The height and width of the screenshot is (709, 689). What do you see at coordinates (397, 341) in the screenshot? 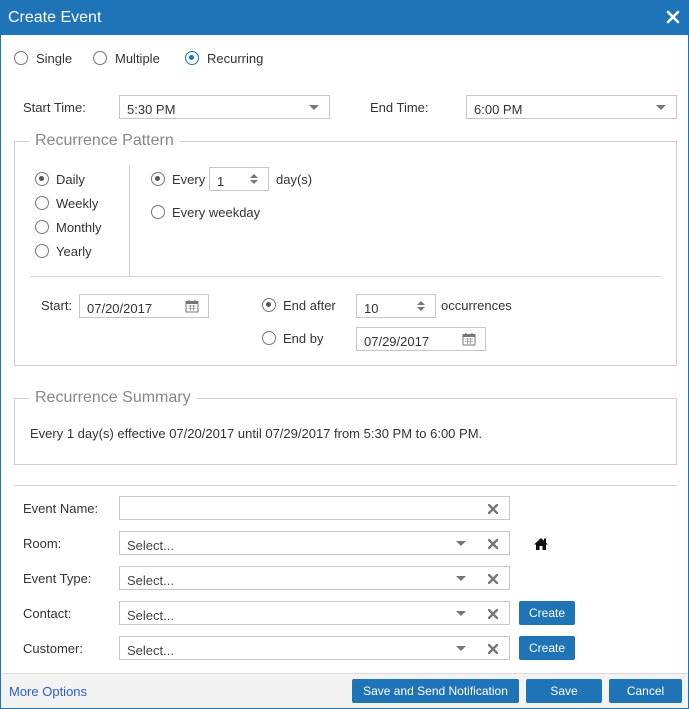
I see `end-by-date-value: 07/29/2017` at bounding box center [397, 341].